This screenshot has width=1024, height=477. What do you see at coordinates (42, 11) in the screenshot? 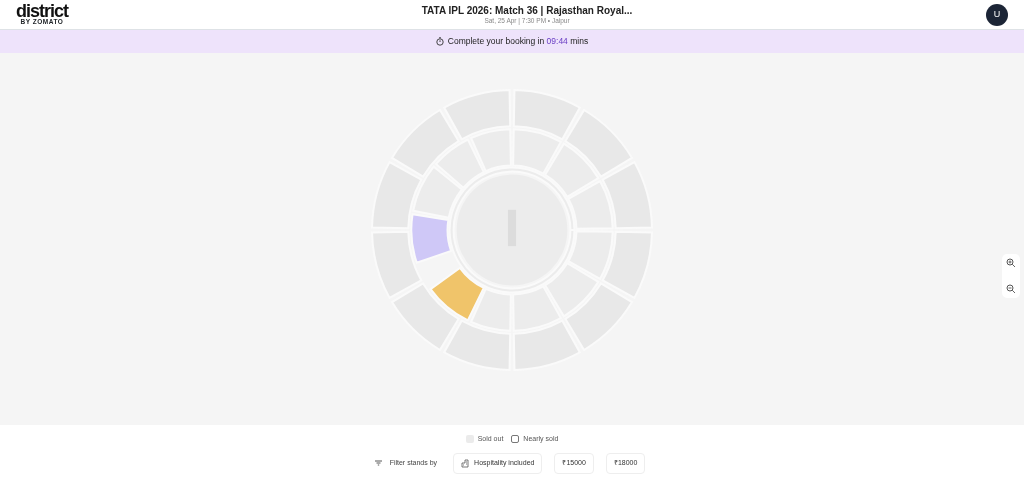
I see `logo: district` at bounding box center [42, 11].